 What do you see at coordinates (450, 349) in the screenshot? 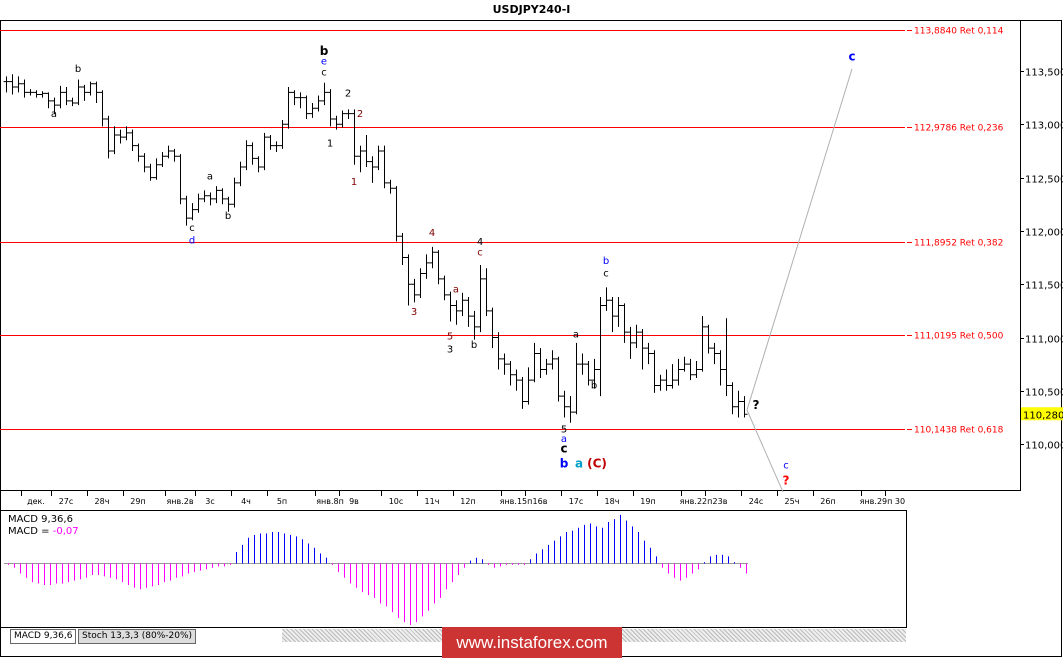
I see `wave-label: 3` at bounding box center [450, 349].